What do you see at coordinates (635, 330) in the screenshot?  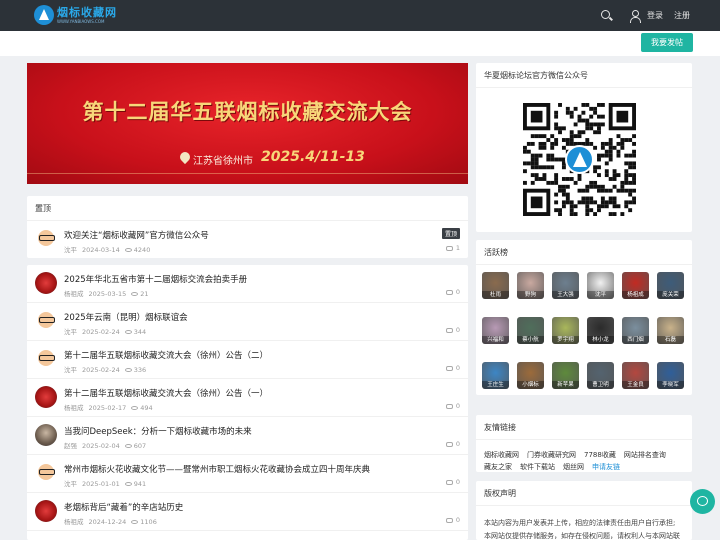 I see `active-user-avatar: 西门烟` at bounding box center [635, 330].